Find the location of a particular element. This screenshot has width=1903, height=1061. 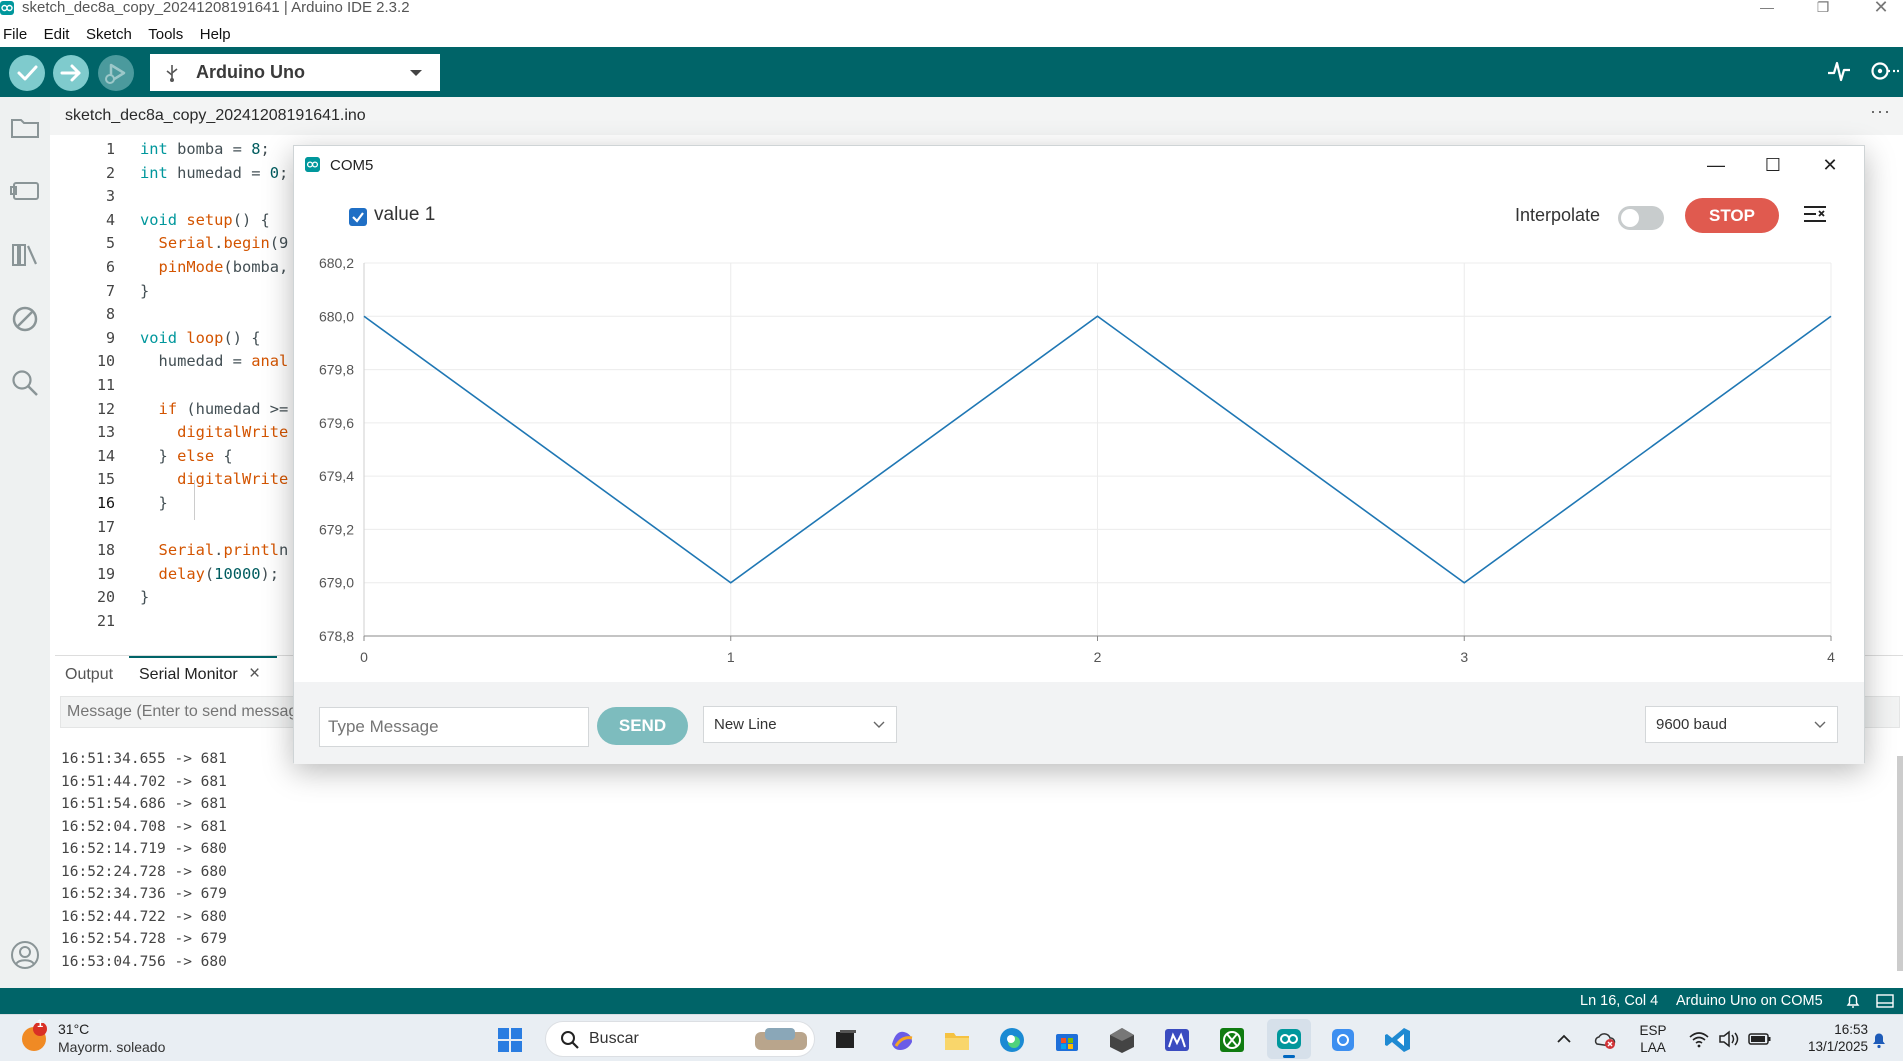

code-line: Serial.begin(9 is located at coordinates (214, 243).